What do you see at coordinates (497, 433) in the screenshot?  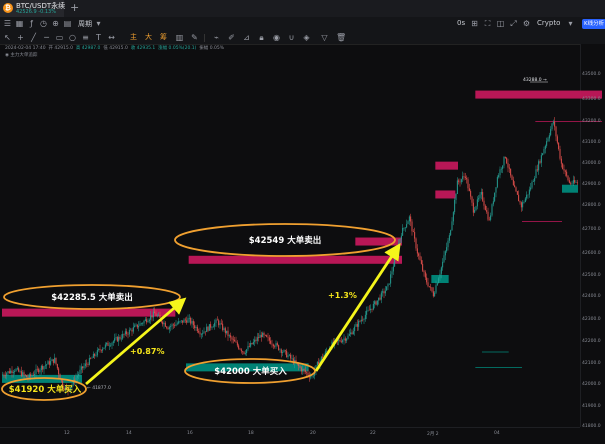 I see `time-tick-label: 04` at bounding box center [497, 433].